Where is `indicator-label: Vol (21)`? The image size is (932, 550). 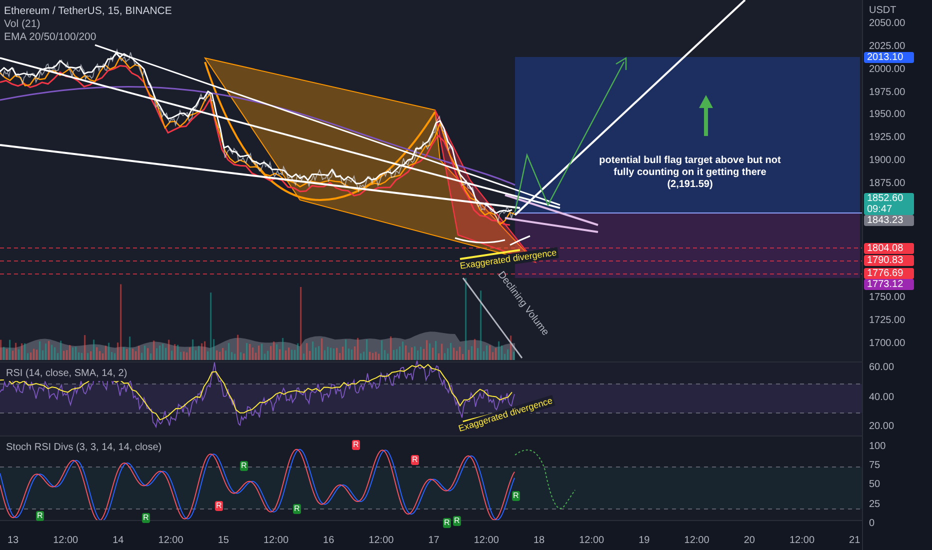
indicator-label: Vol (21) is located at coordinates (88, 24).